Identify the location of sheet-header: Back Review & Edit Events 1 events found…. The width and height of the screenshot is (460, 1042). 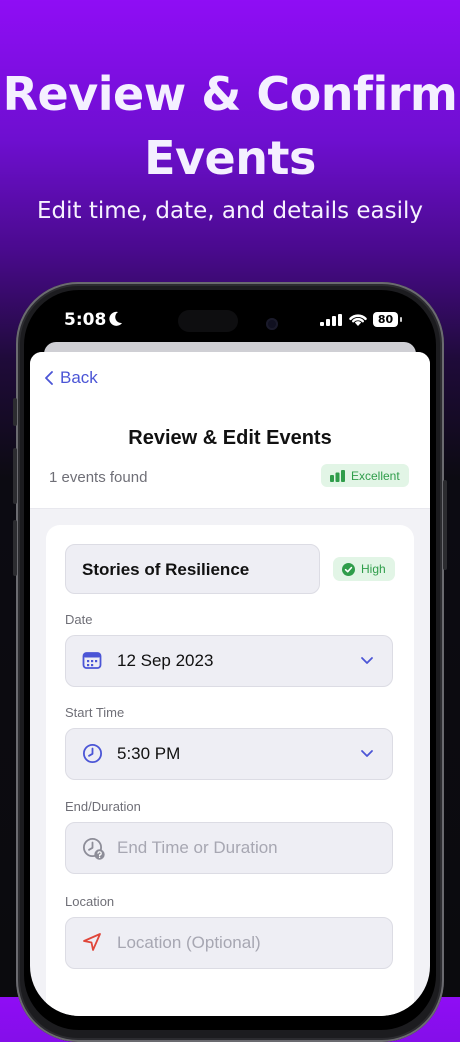
(230, 430).